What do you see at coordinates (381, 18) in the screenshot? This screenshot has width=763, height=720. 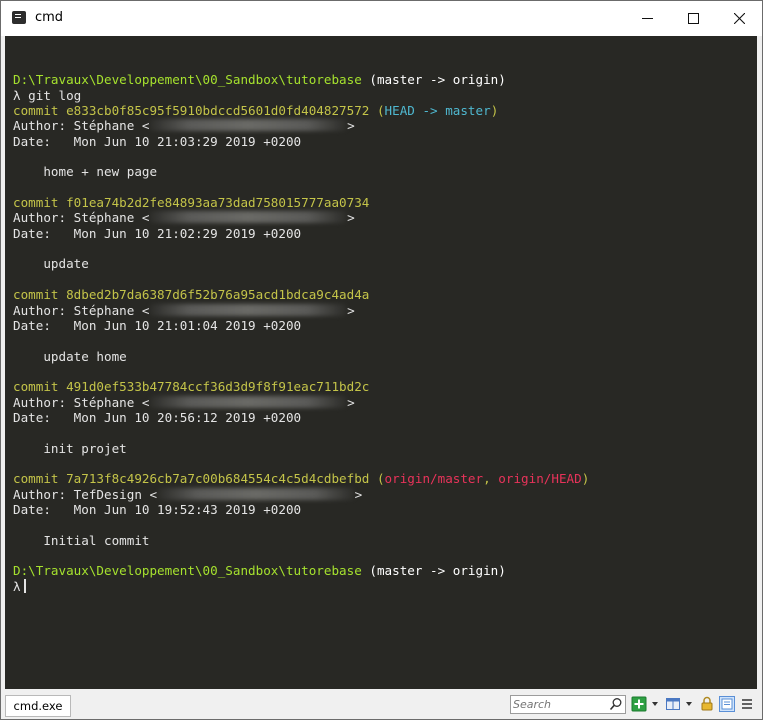 I see `title-bar: cmd` at bounding box center [381, 18].